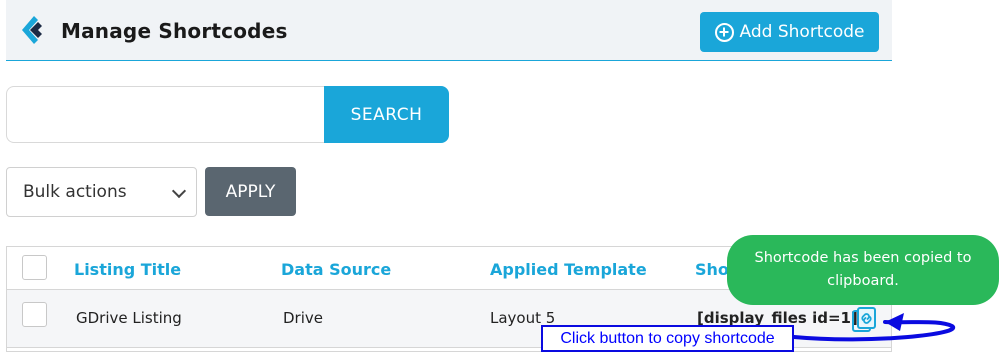 This screenshot has width=1002, height=352. Describe the element at coordinates (174, 31) in the screenshot. I see `page-title: Manage Shortcodes` at that location.